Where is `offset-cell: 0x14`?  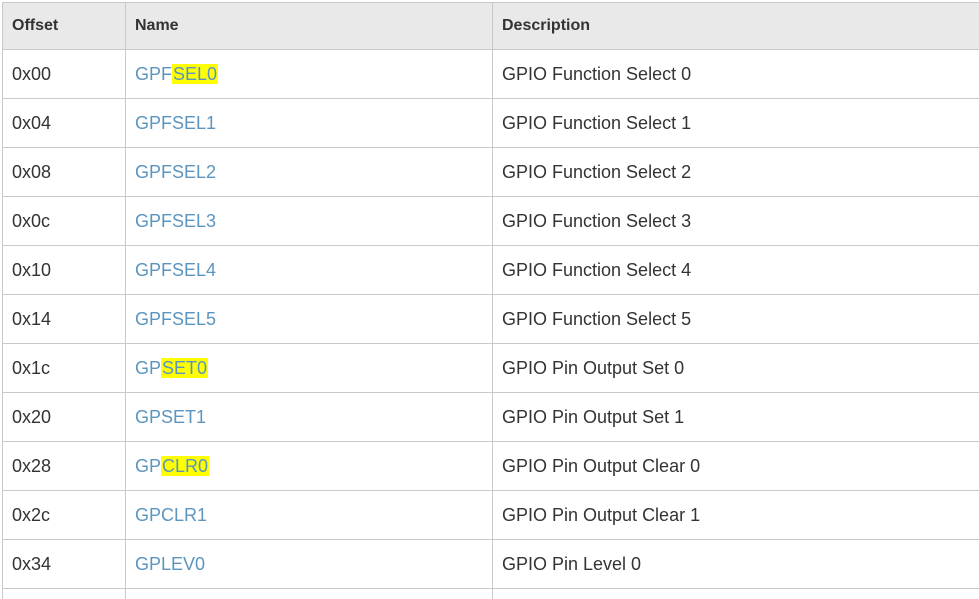
offset-cell: 0x14 is located at coordinates (64, 319).